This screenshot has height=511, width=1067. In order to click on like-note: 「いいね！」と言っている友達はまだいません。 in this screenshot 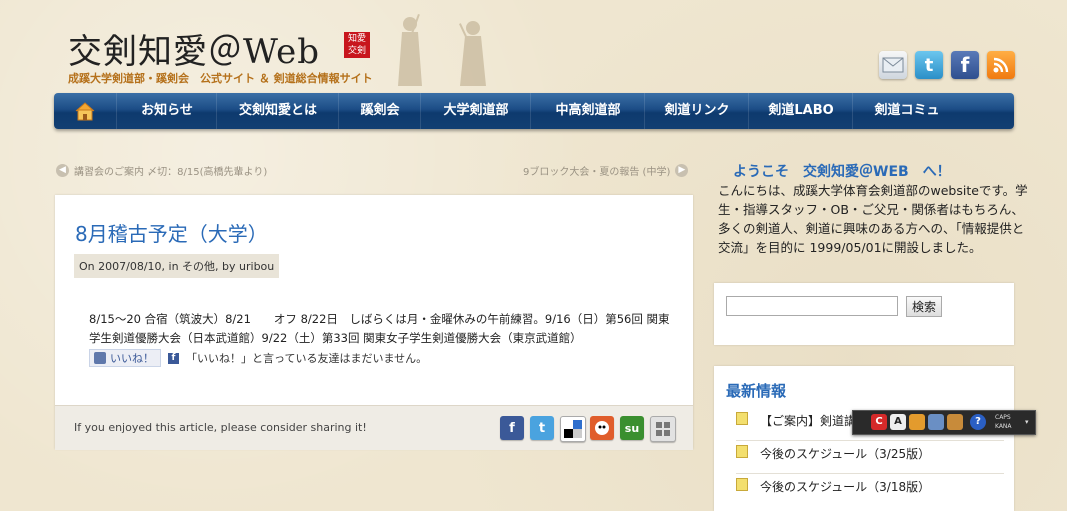, I will do `click(307, 358)`.